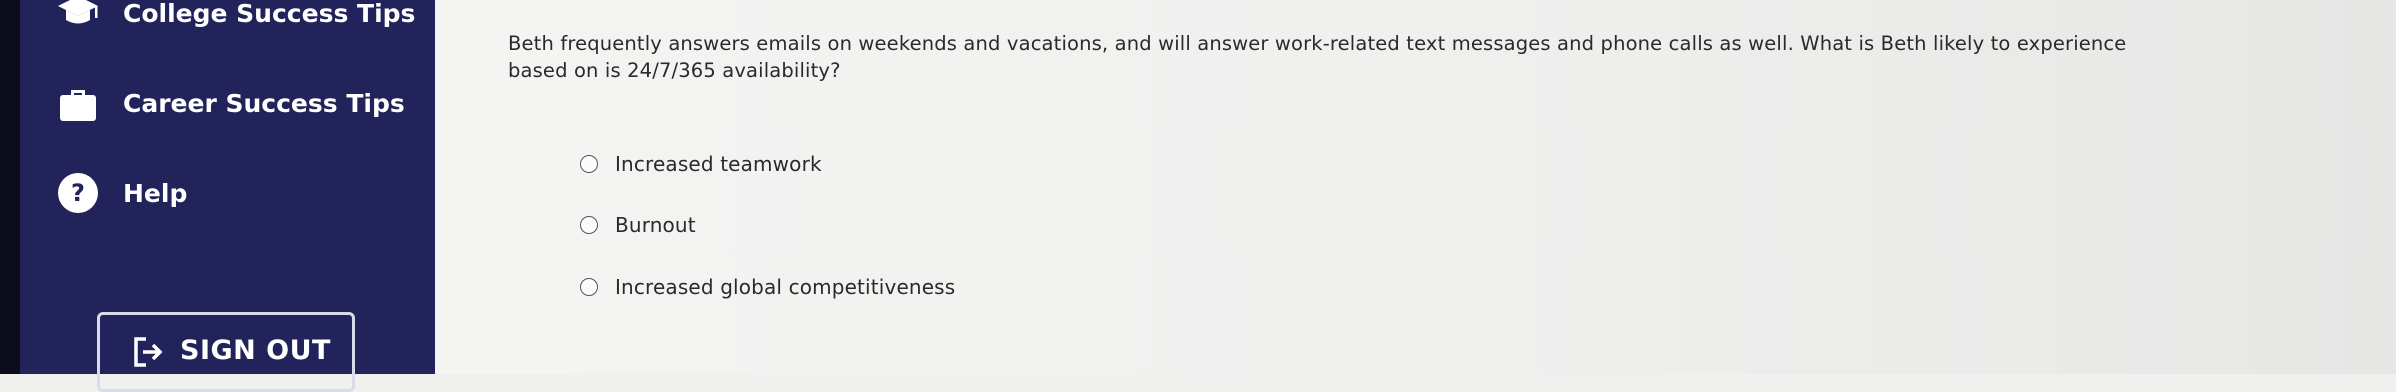 The width and height of the screenshot is (2396, 392). I want to click on graduation-cap-icon, so click(78, 18).